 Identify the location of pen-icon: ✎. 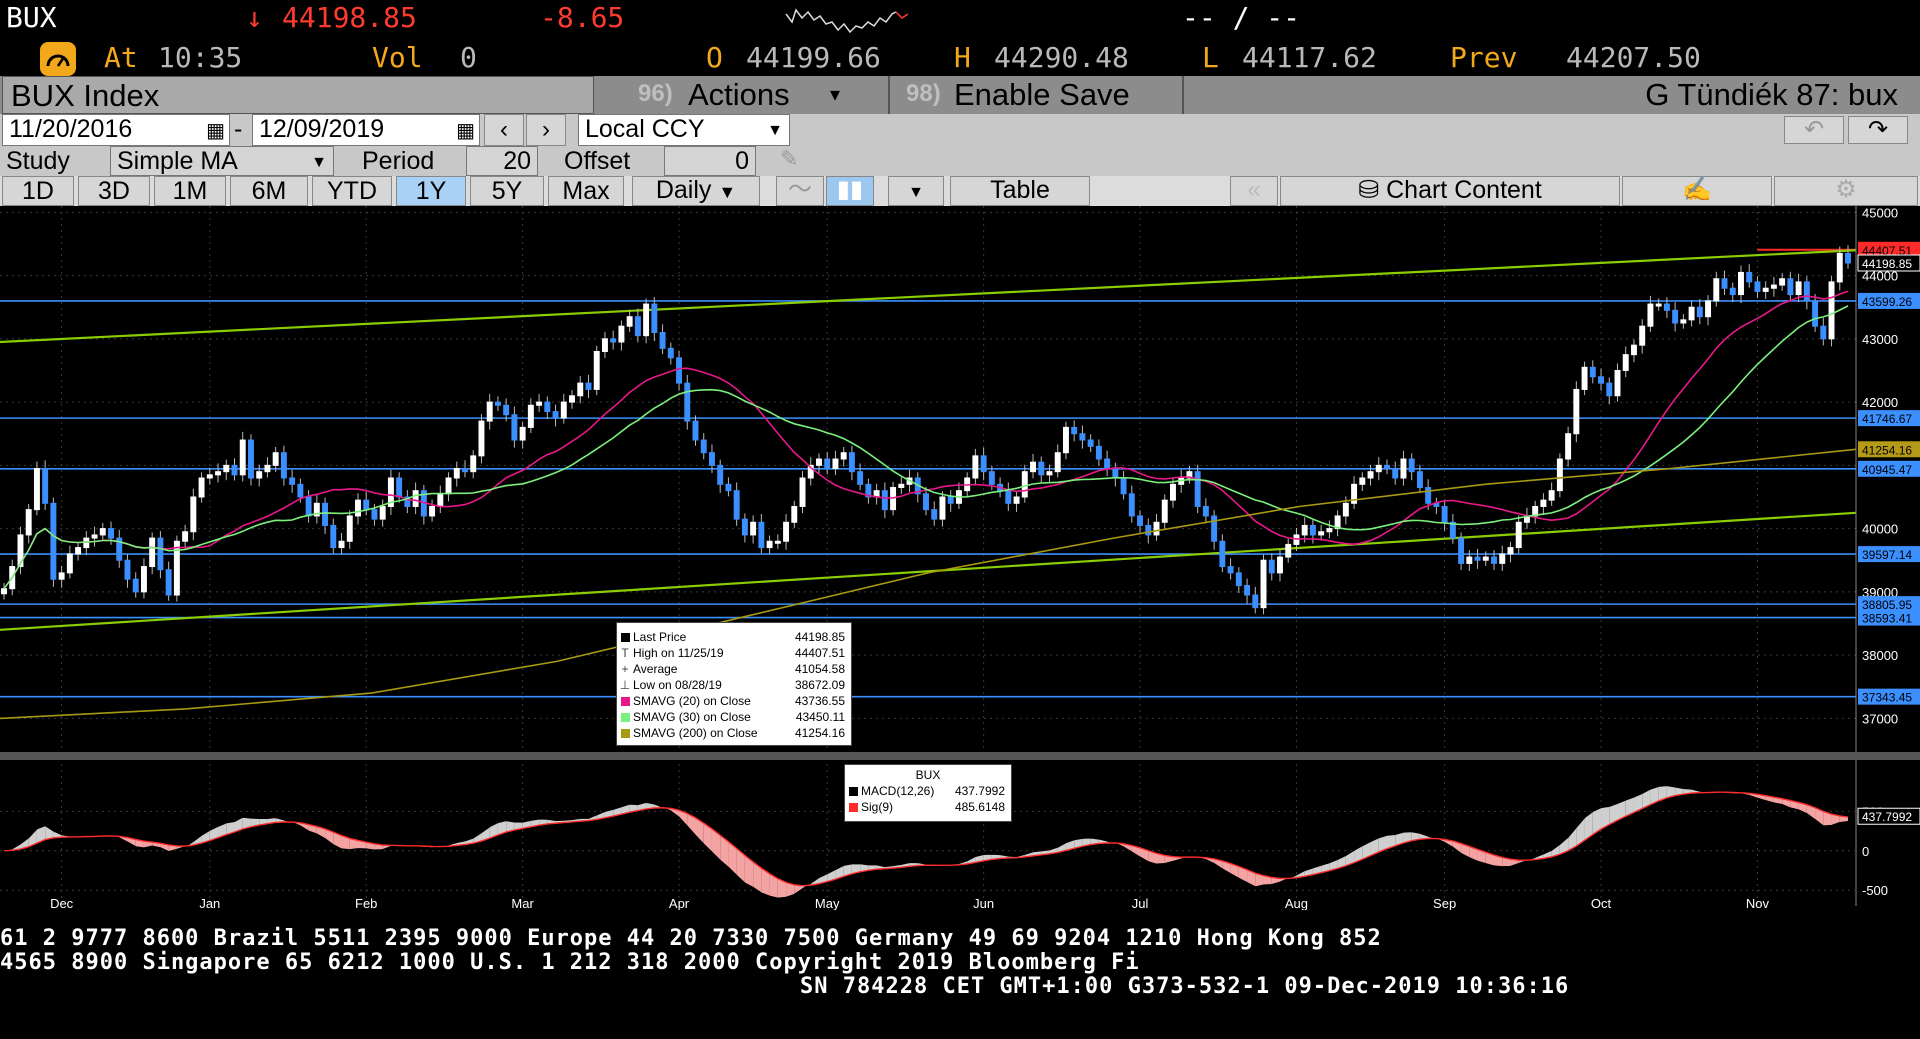
(789, 159).